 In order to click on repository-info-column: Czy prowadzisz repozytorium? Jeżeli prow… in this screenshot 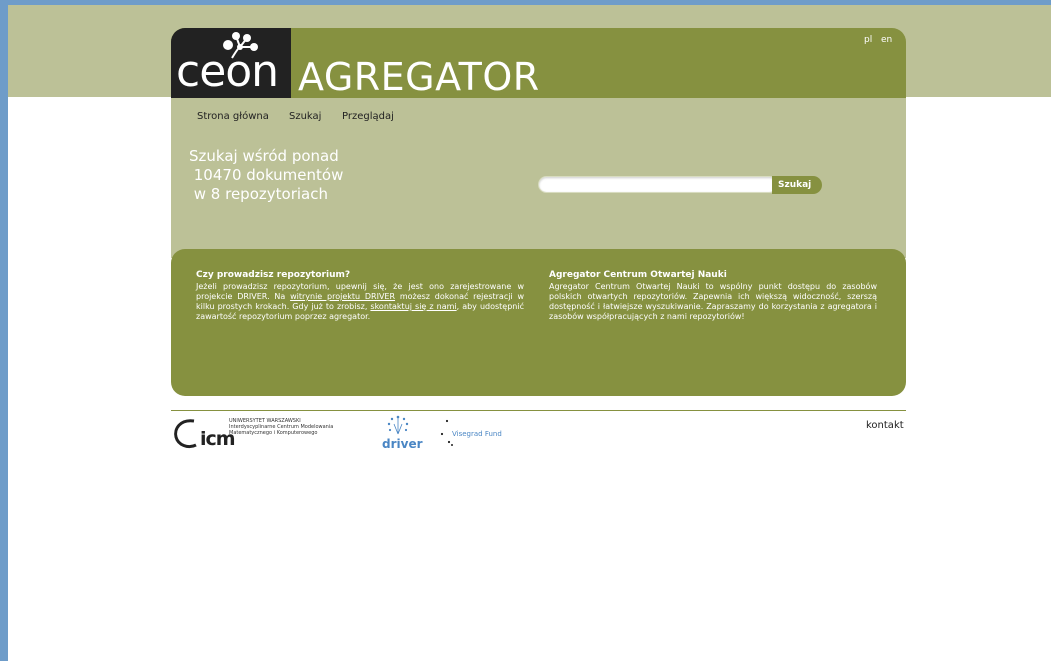, I will do `click(360, 296)`.